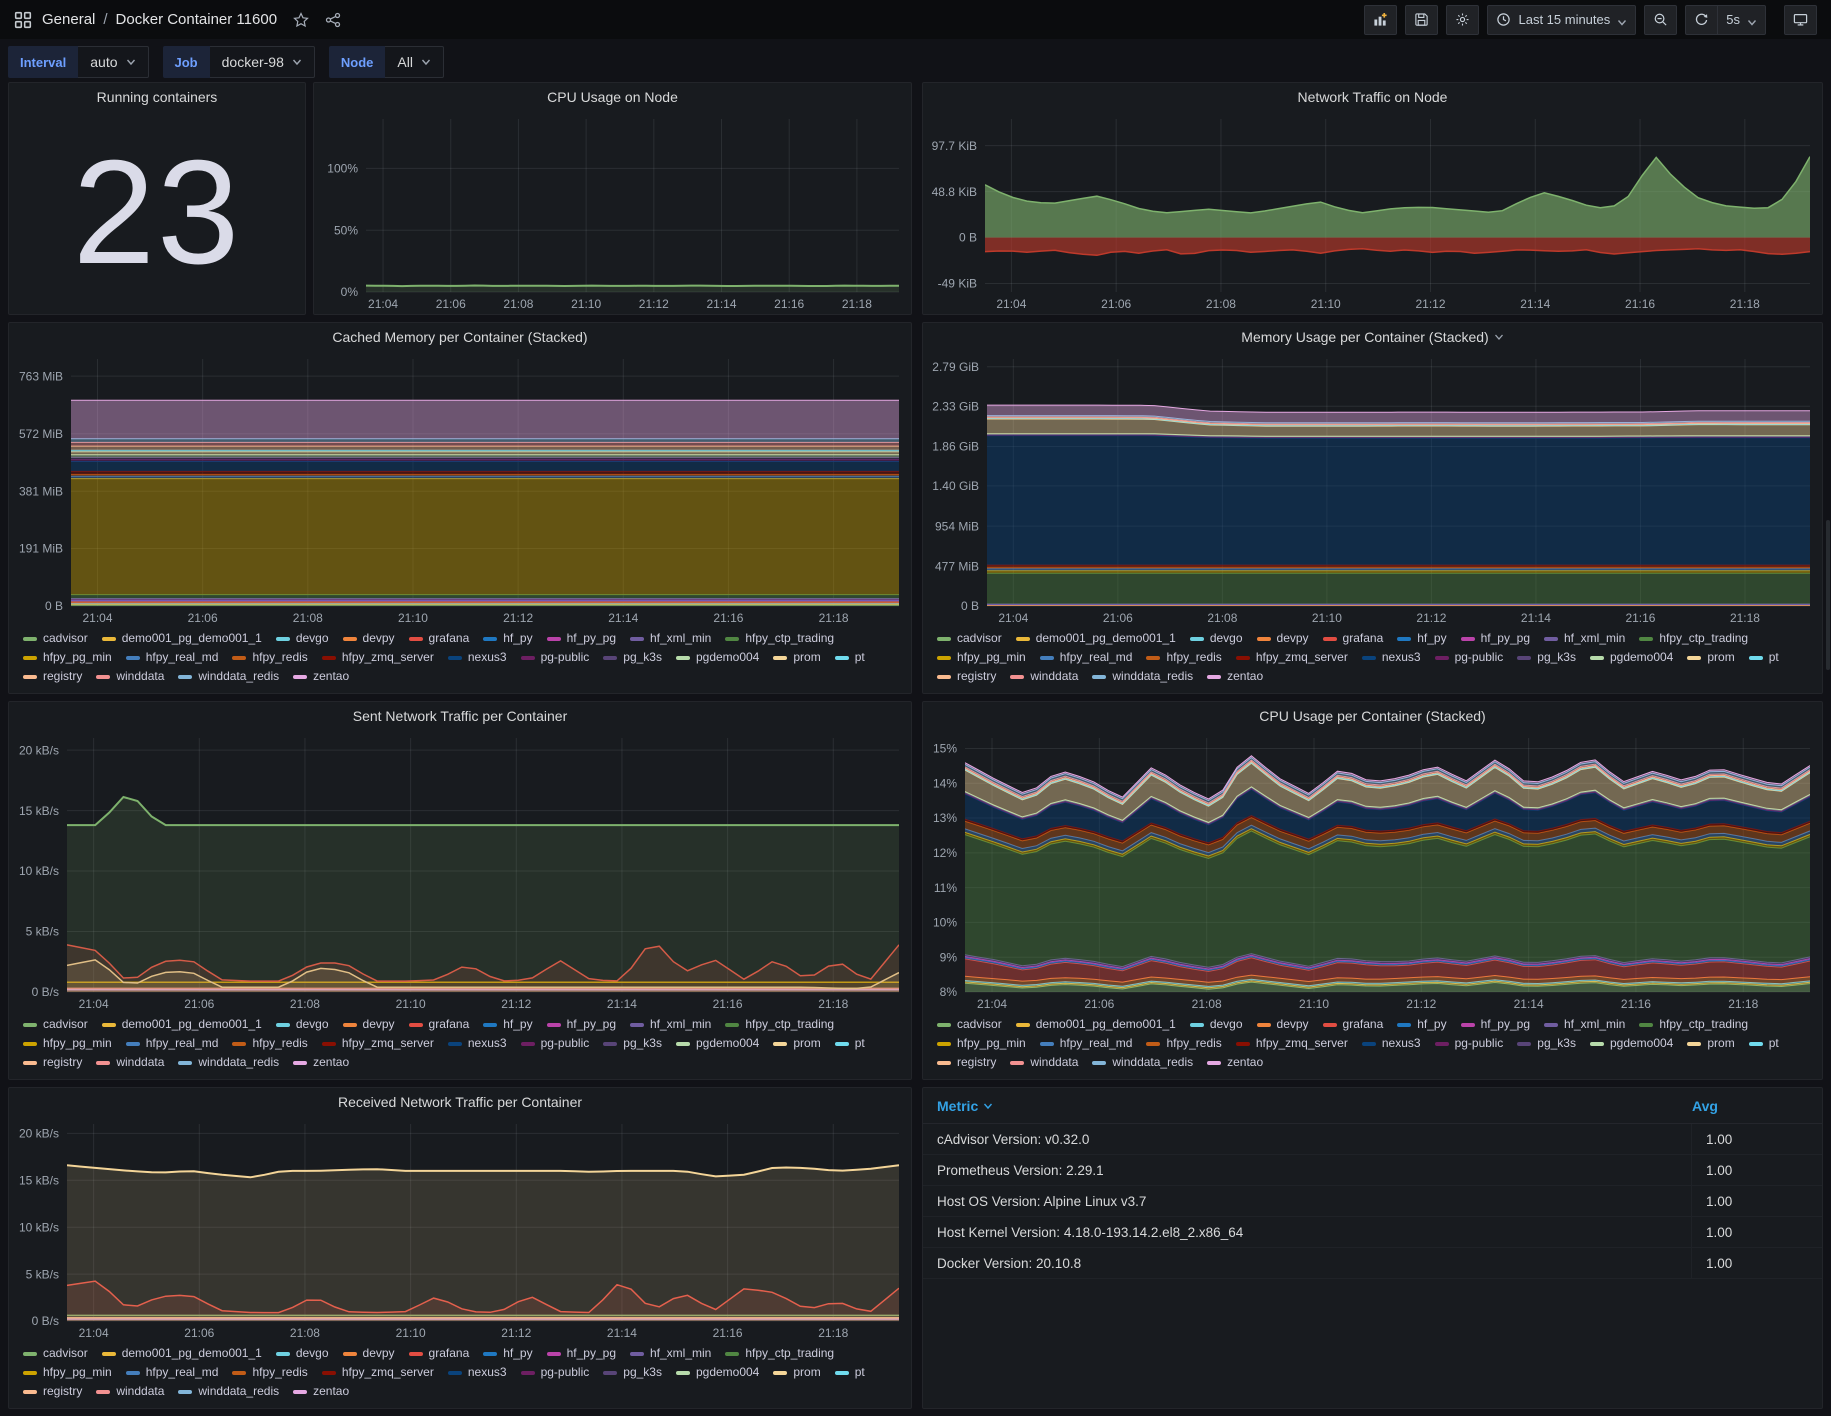  I want to click on panel-header: Cached Memory per Container (Stacked), so click(460, 337).